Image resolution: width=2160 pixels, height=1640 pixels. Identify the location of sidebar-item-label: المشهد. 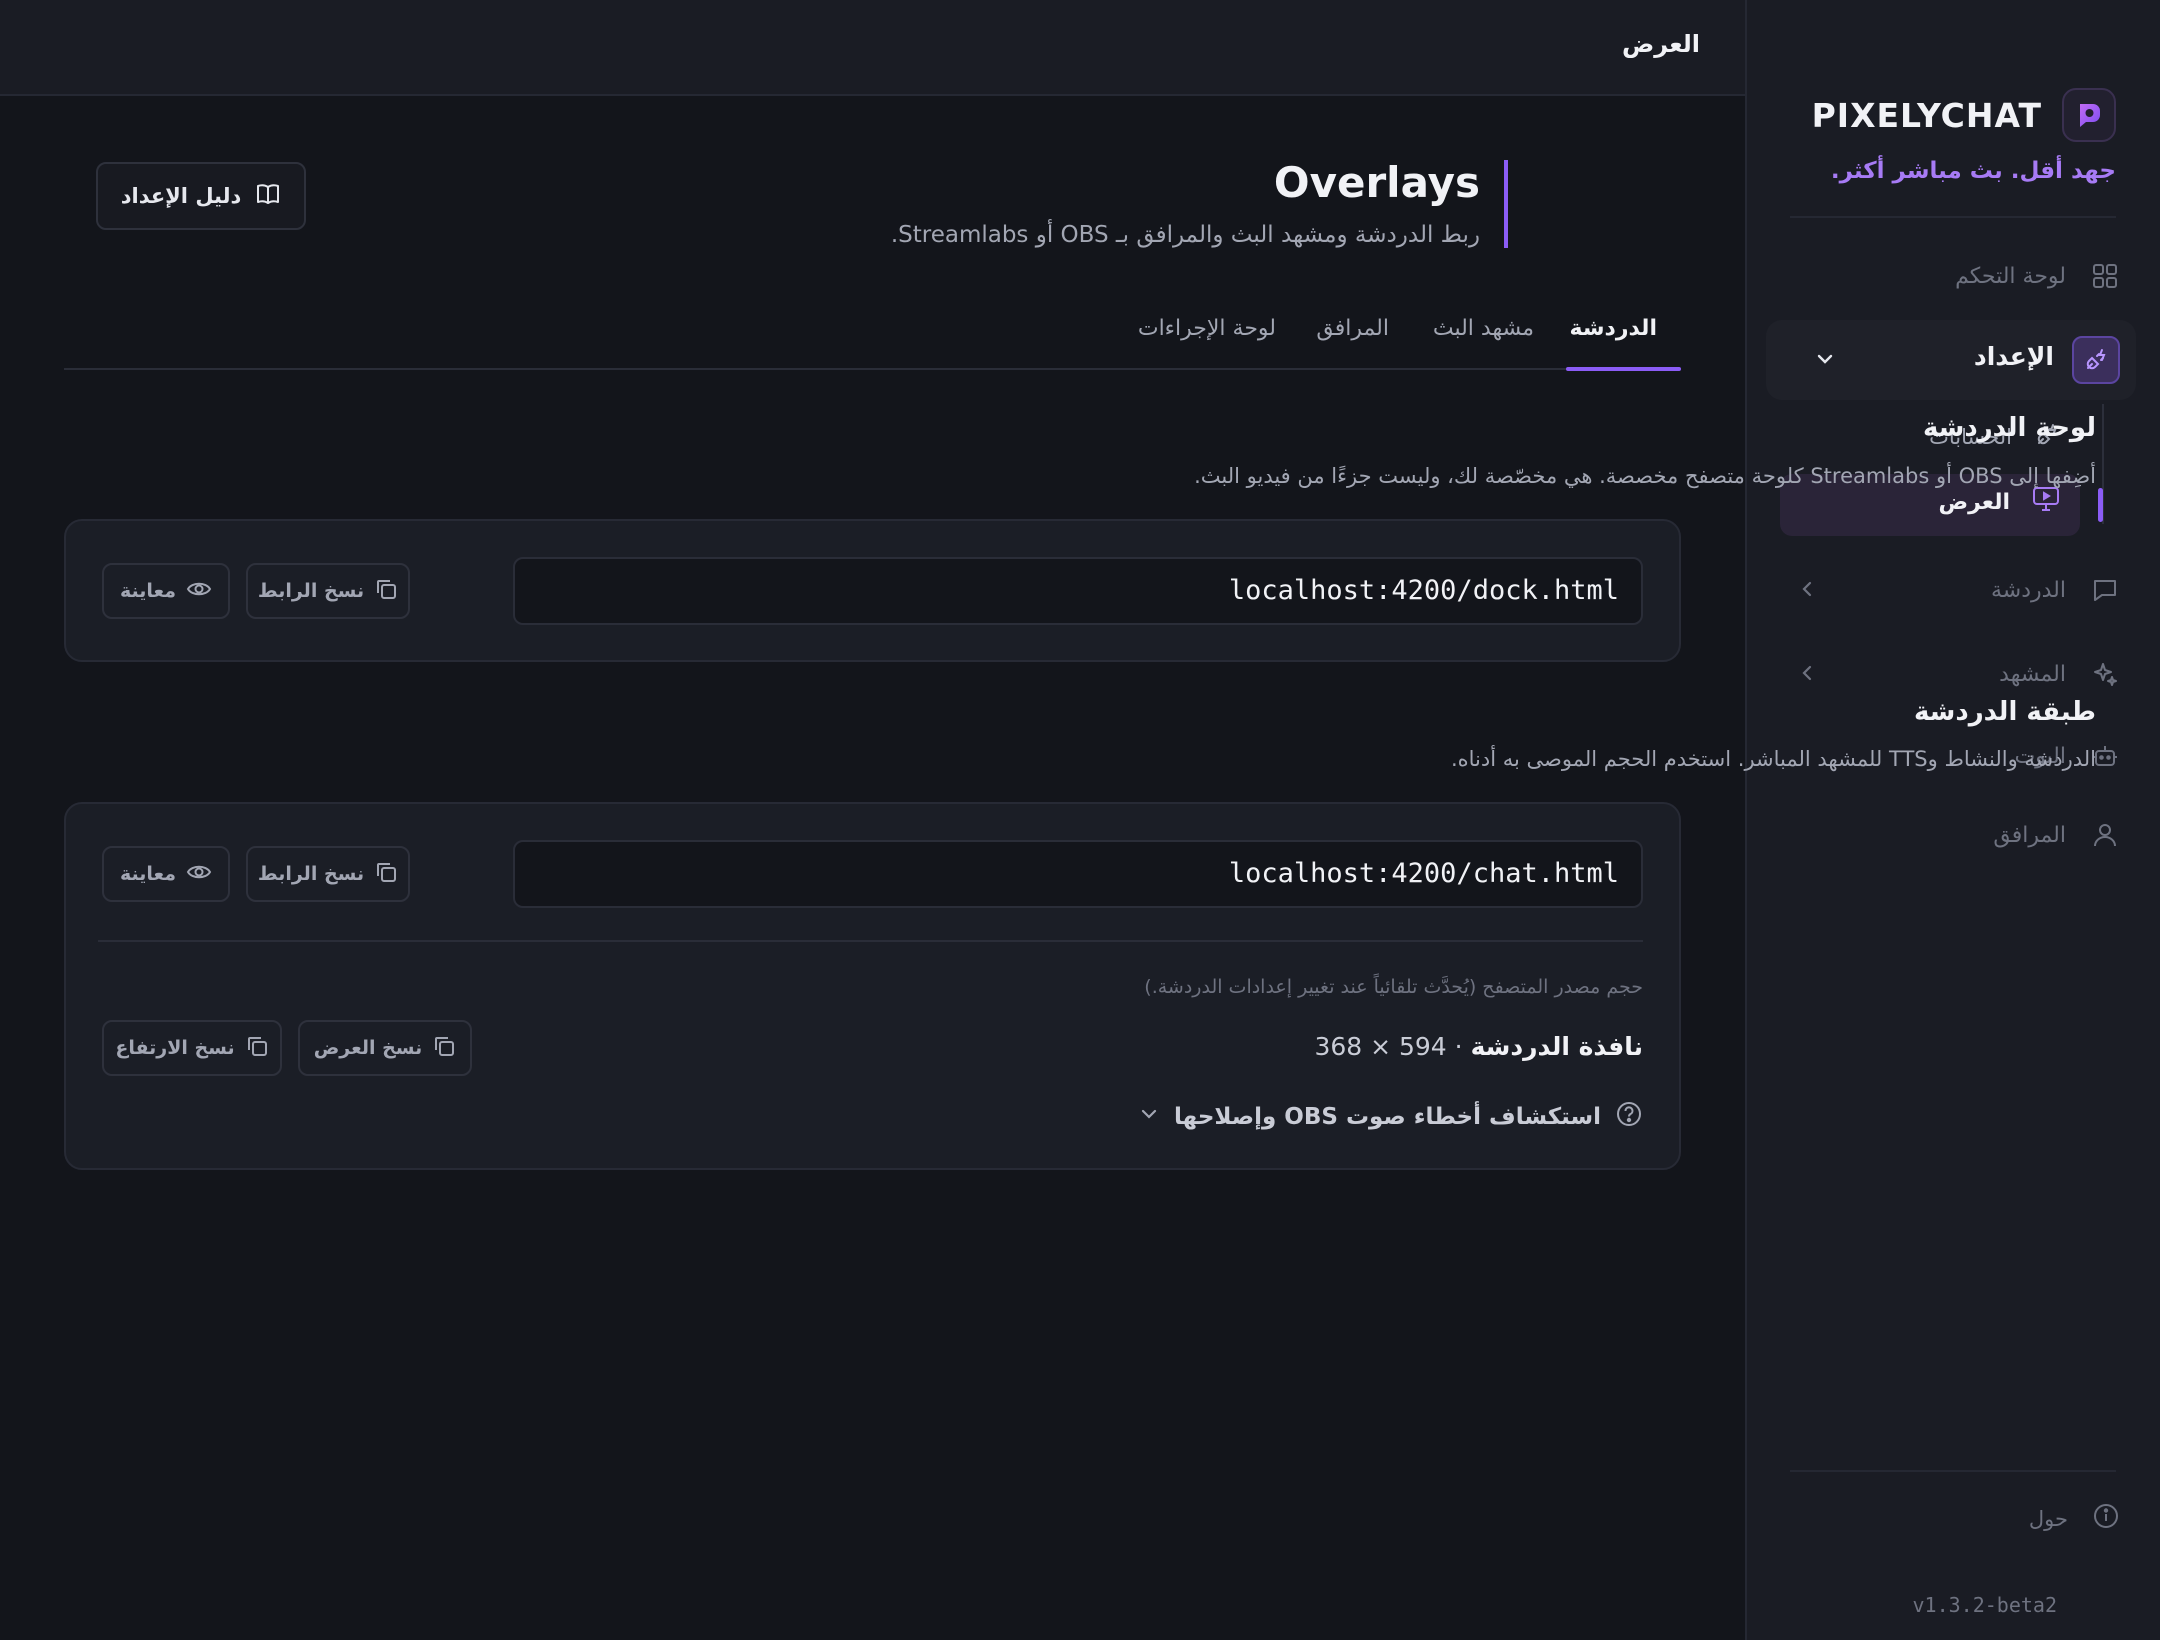
(2032, 674).